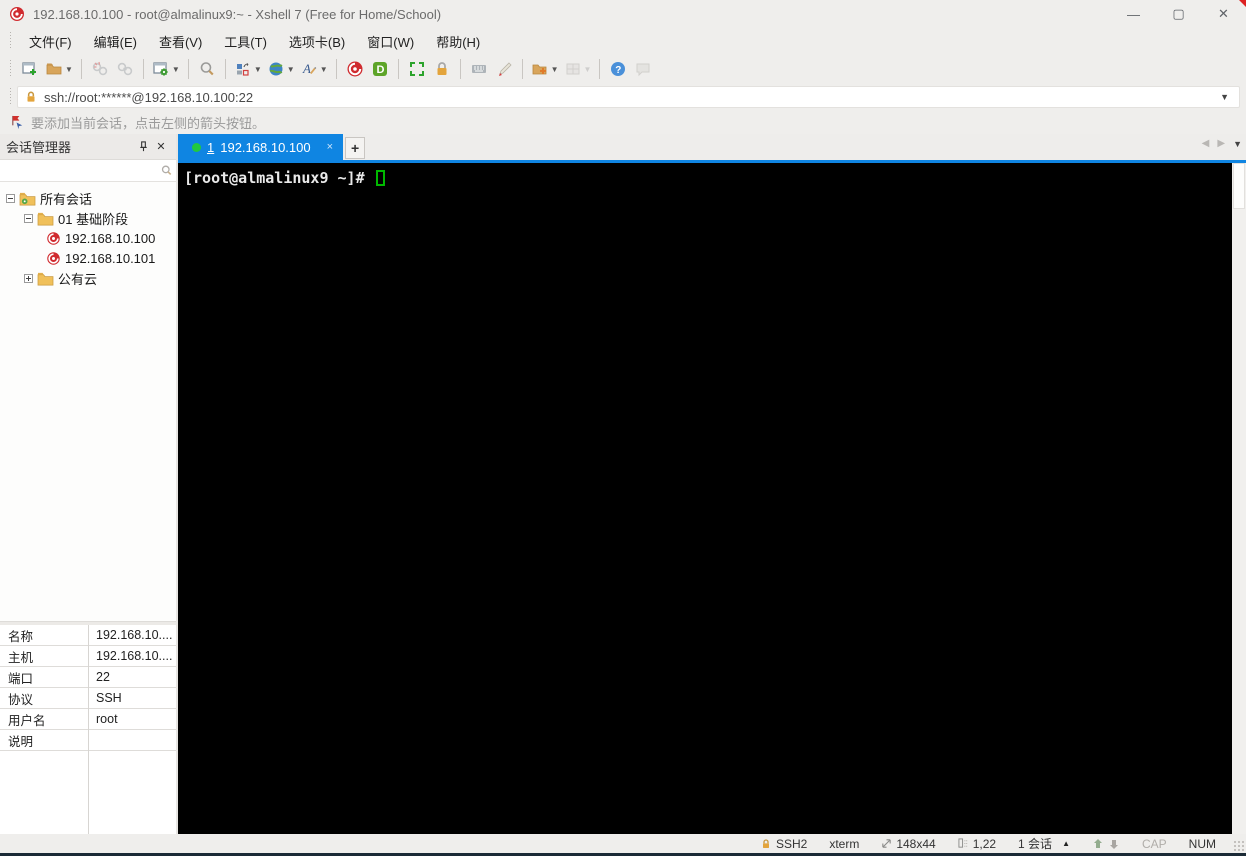 The width and height of the screenshot is (1246, 856). What do you see at coordinates (1221, 143) in the screenshot?
I see `tab-scroll-right-icon: ▶` at bounding box center [1221, 143].